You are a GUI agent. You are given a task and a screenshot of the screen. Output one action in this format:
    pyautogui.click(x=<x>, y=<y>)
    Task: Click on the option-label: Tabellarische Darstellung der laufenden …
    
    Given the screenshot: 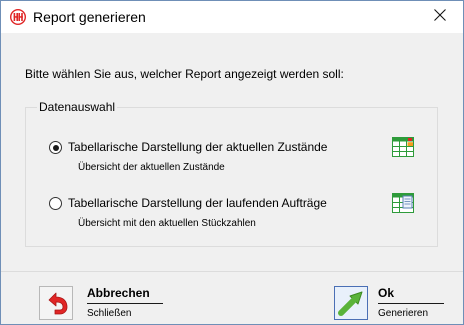 What is the action you would take?
    pyautogui.click(x=197, y=203)
    